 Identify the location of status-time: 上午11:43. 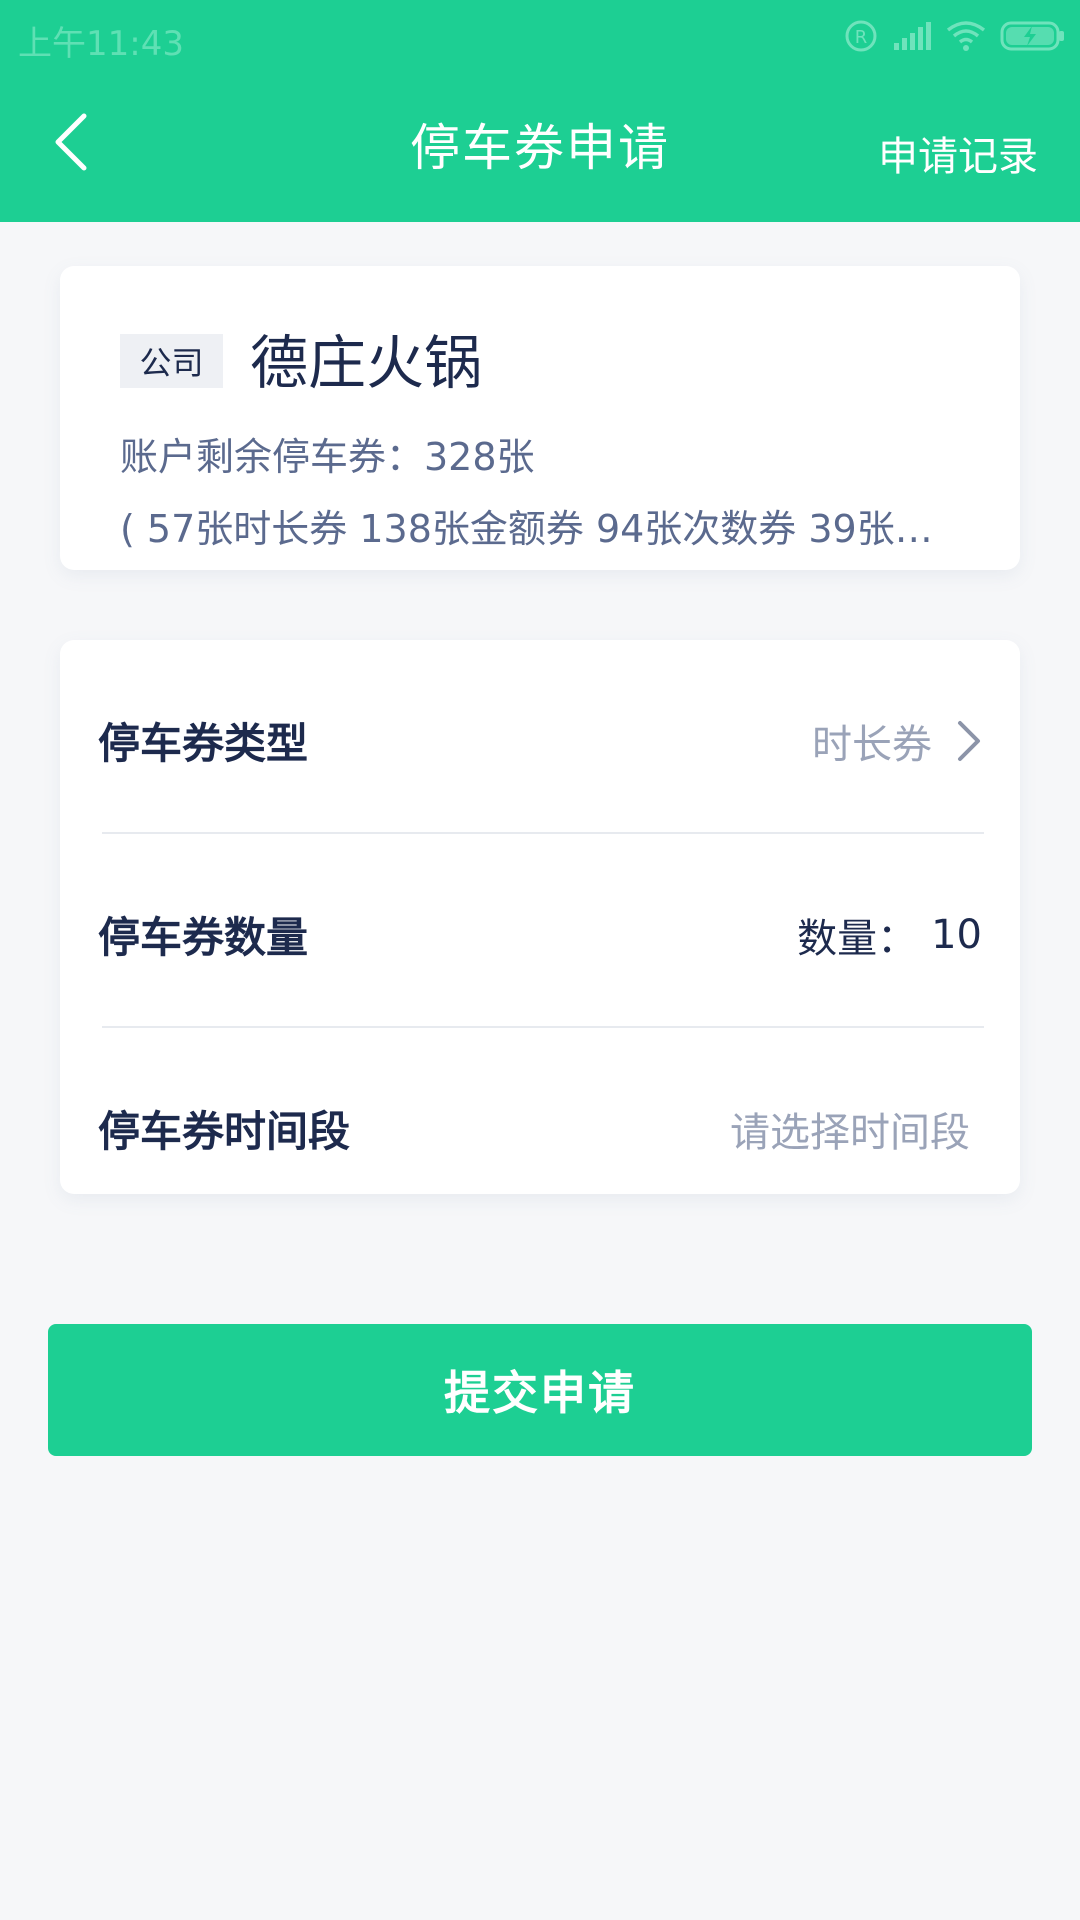
(101, 44).